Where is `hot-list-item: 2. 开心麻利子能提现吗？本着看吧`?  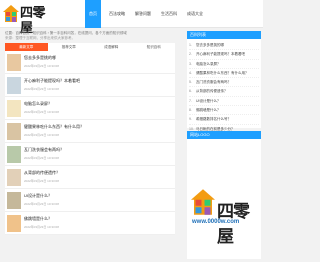 hot-list-item: 2. 开心麻利子能提现吗？本着看吧 is located at coordinates (224, 55).